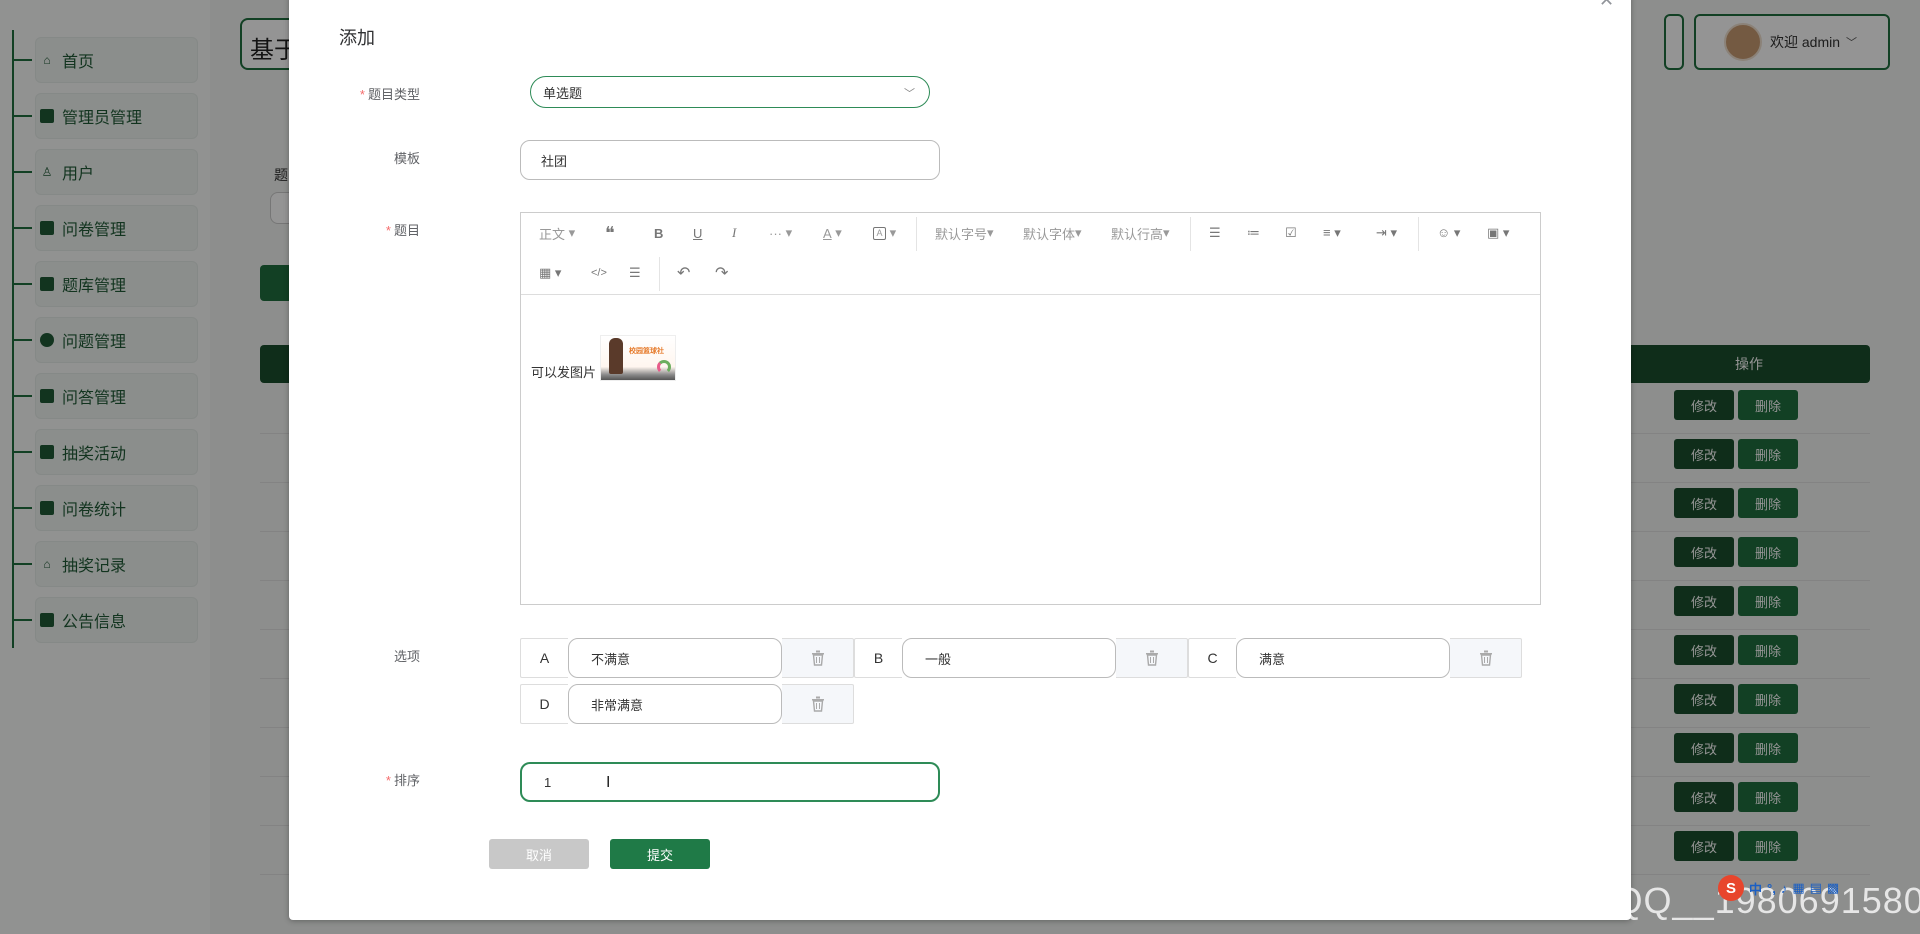 This screenshot has width=1920, height=934. I want to click on table-dropdown: ▦ ▾, so click(550, 273).